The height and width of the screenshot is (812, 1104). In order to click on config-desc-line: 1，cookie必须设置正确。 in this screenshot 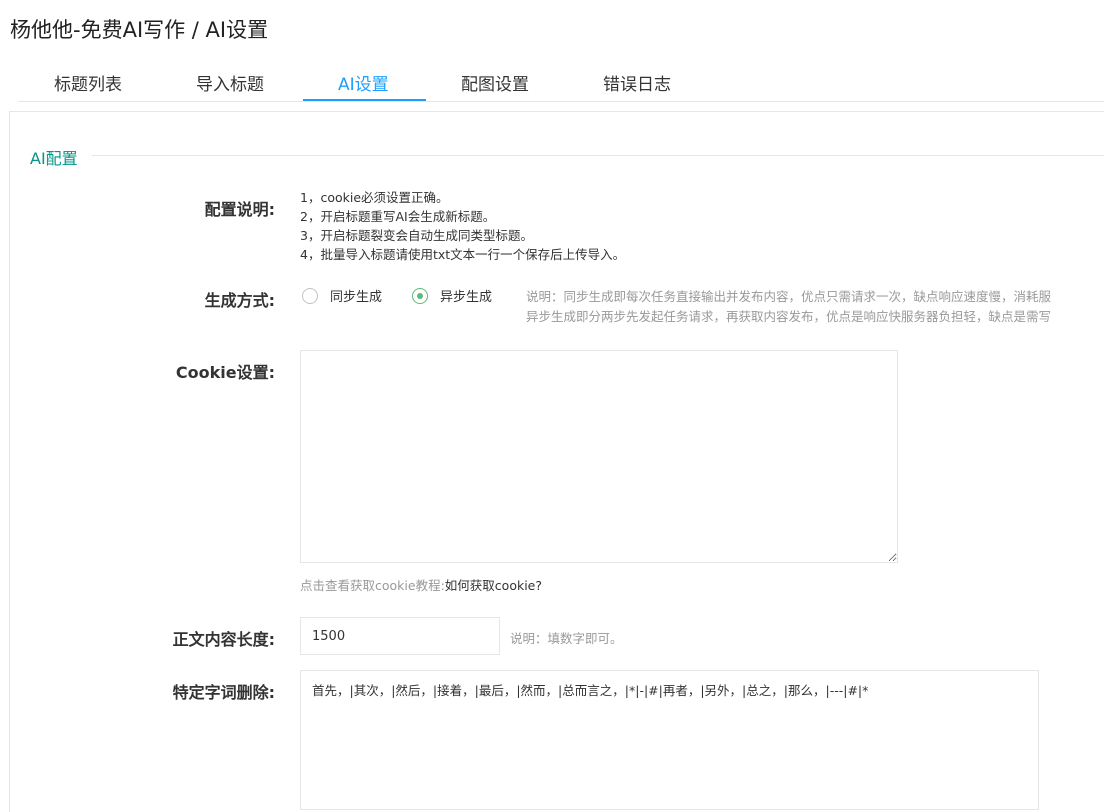, I will do `click(374, 197)`.